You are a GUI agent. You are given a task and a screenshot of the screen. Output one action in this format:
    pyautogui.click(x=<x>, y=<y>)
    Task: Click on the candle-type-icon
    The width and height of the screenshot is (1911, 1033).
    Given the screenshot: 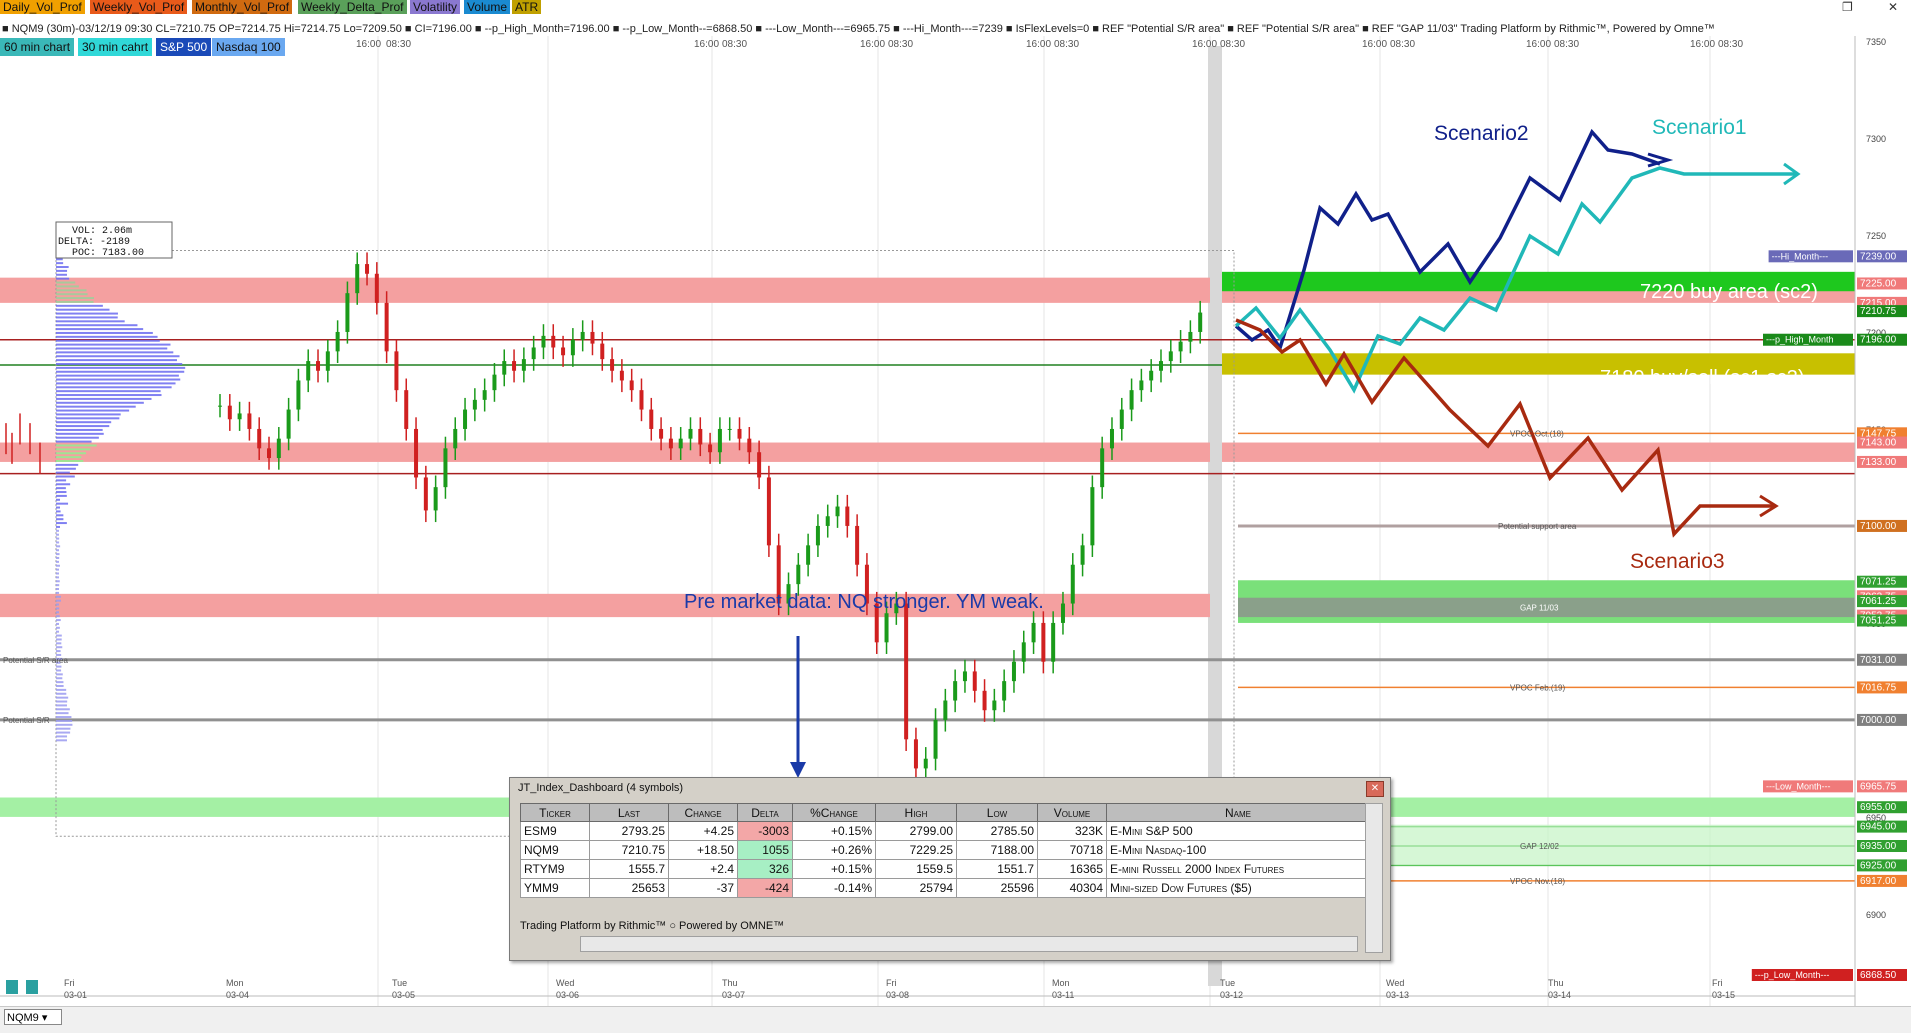 What is the action you would take?
    pyautogui.click(x=12, y=987)
    